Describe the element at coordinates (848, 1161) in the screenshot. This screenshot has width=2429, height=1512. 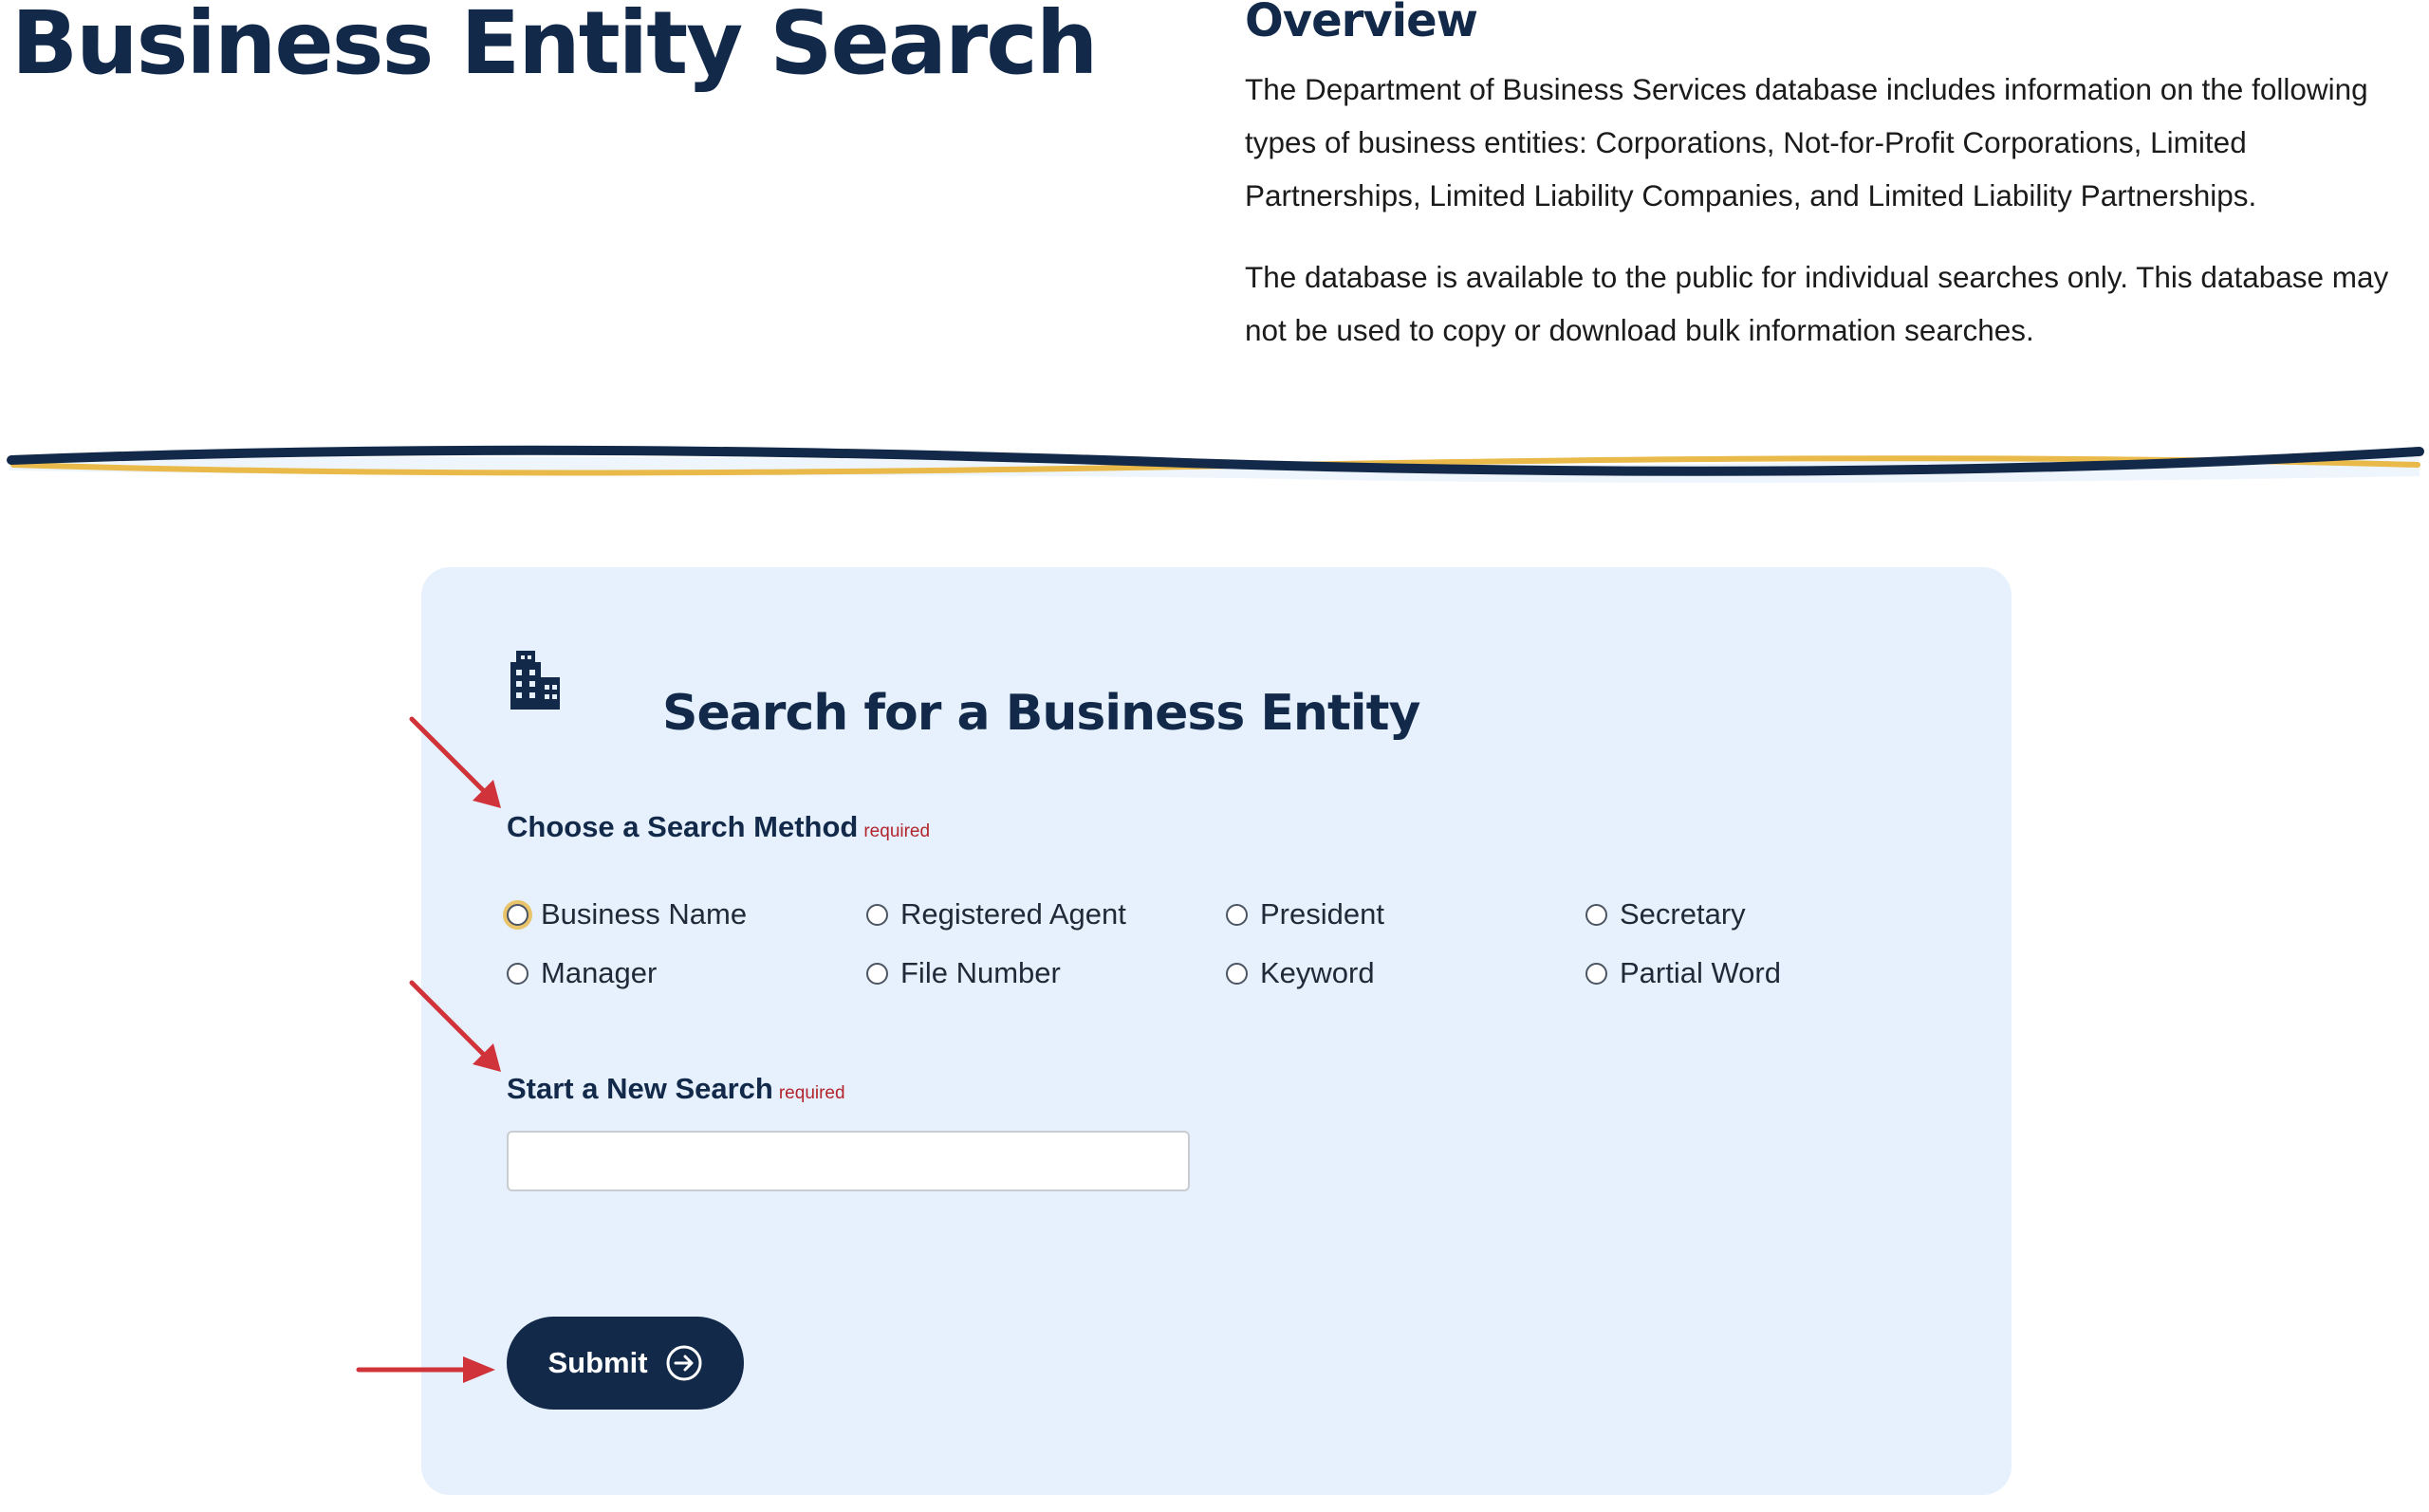
I see `search-input` at that location.